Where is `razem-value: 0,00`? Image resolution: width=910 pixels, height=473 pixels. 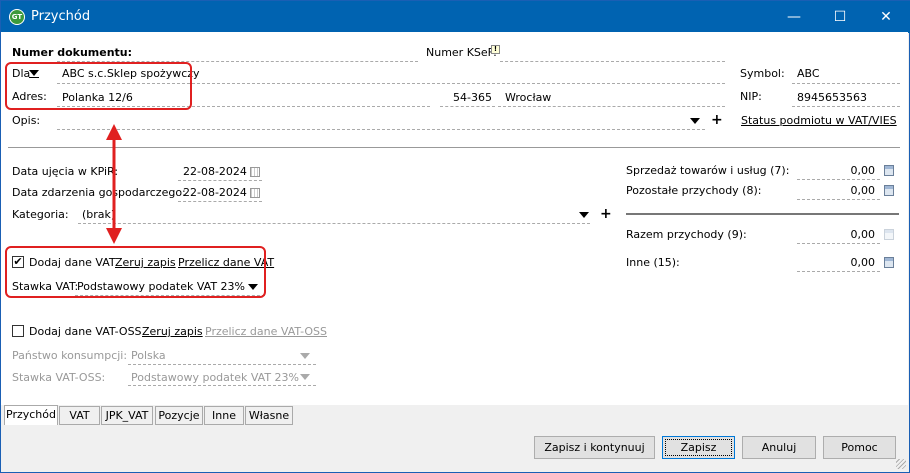 razem-value: 0,00 is located at coordinates (863, 234).